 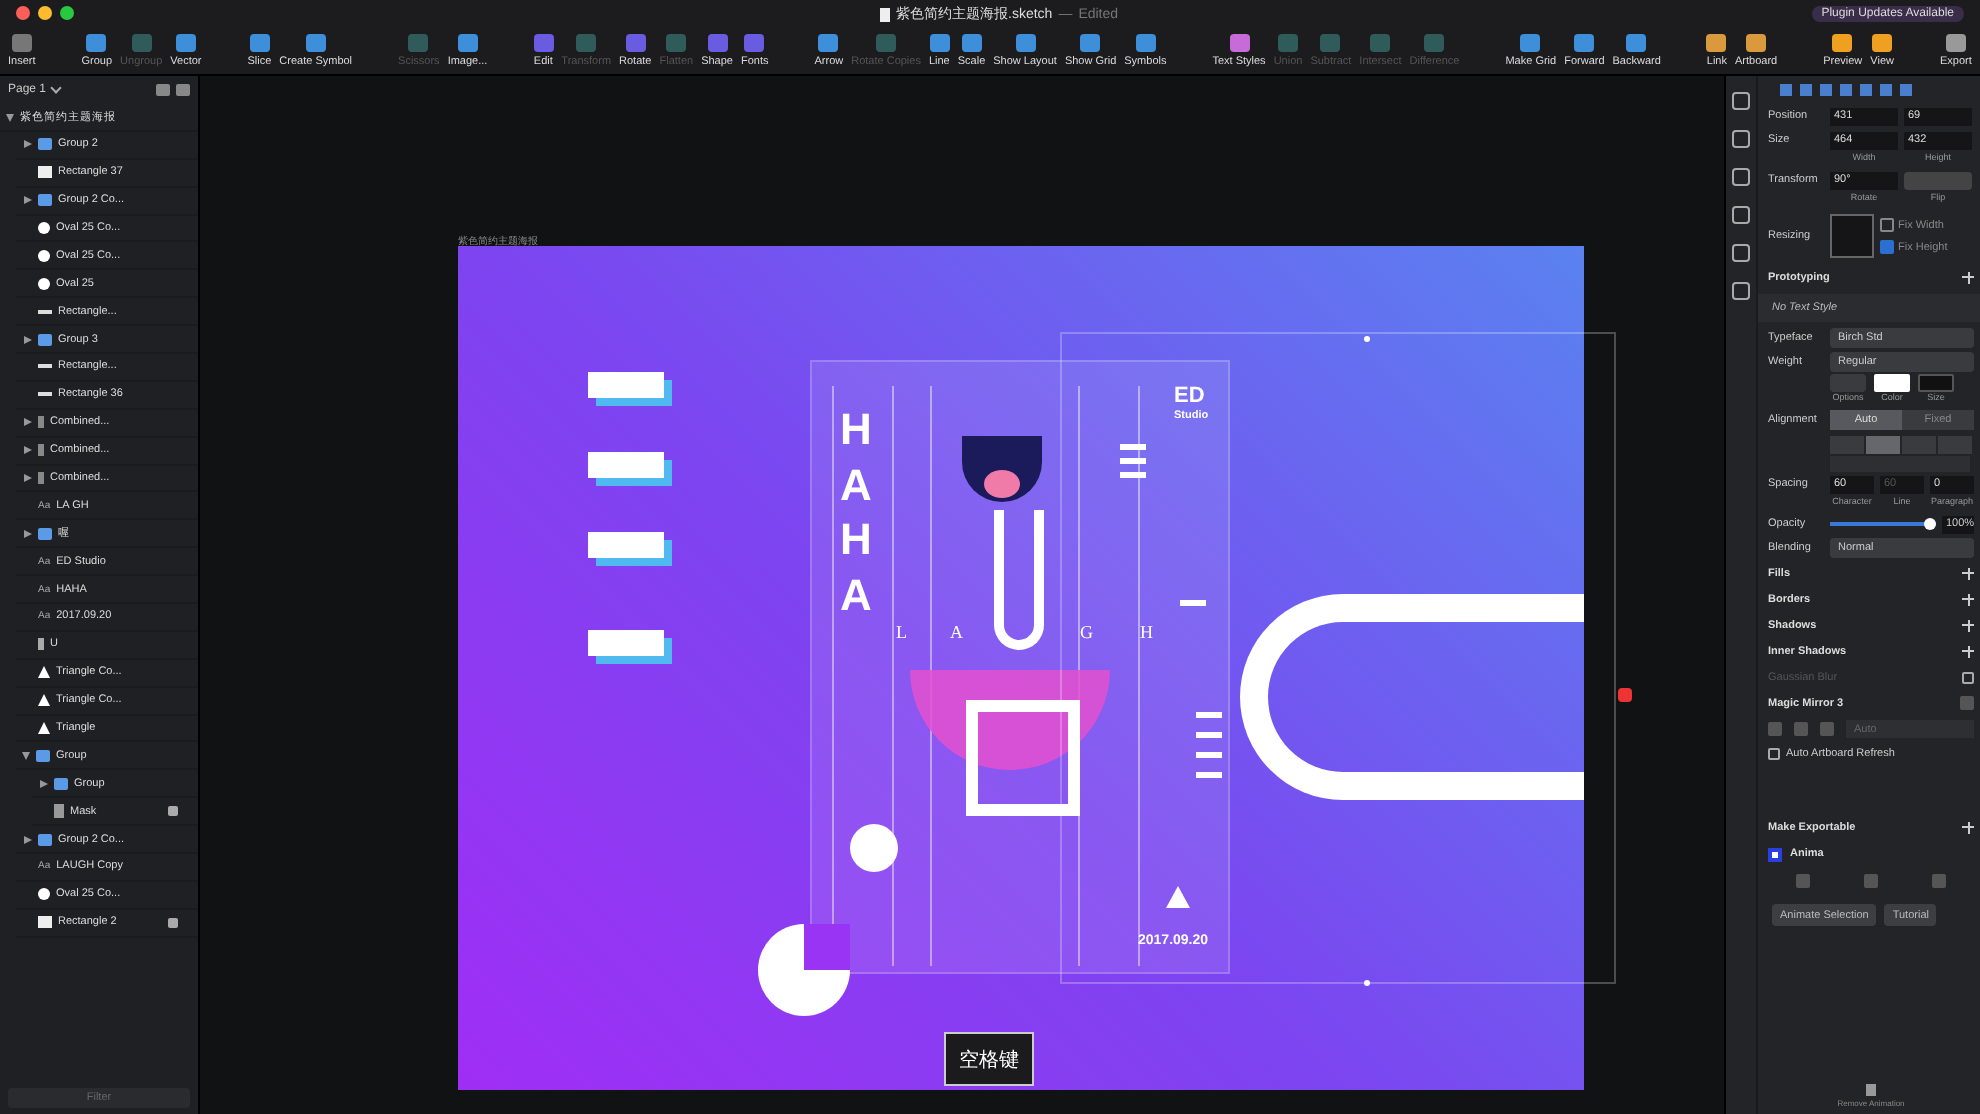 What do you see at coordinates (857, 512) in the screenshot?
I see `poster-headline: HAHA` at bounding box center [857, 512].